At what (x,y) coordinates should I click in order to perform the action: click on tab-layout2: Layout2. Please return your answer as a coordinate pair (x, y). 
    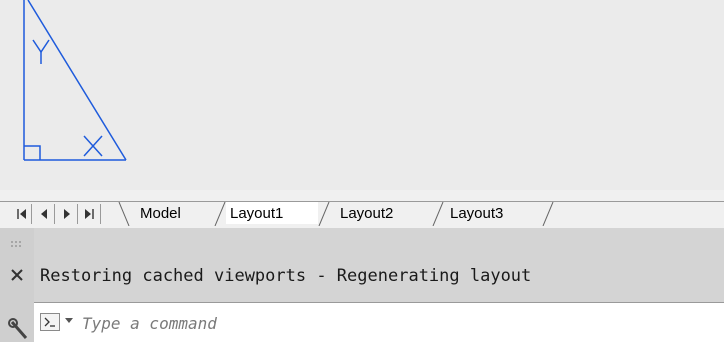
    Looking at the image, I should click on (383, 213).